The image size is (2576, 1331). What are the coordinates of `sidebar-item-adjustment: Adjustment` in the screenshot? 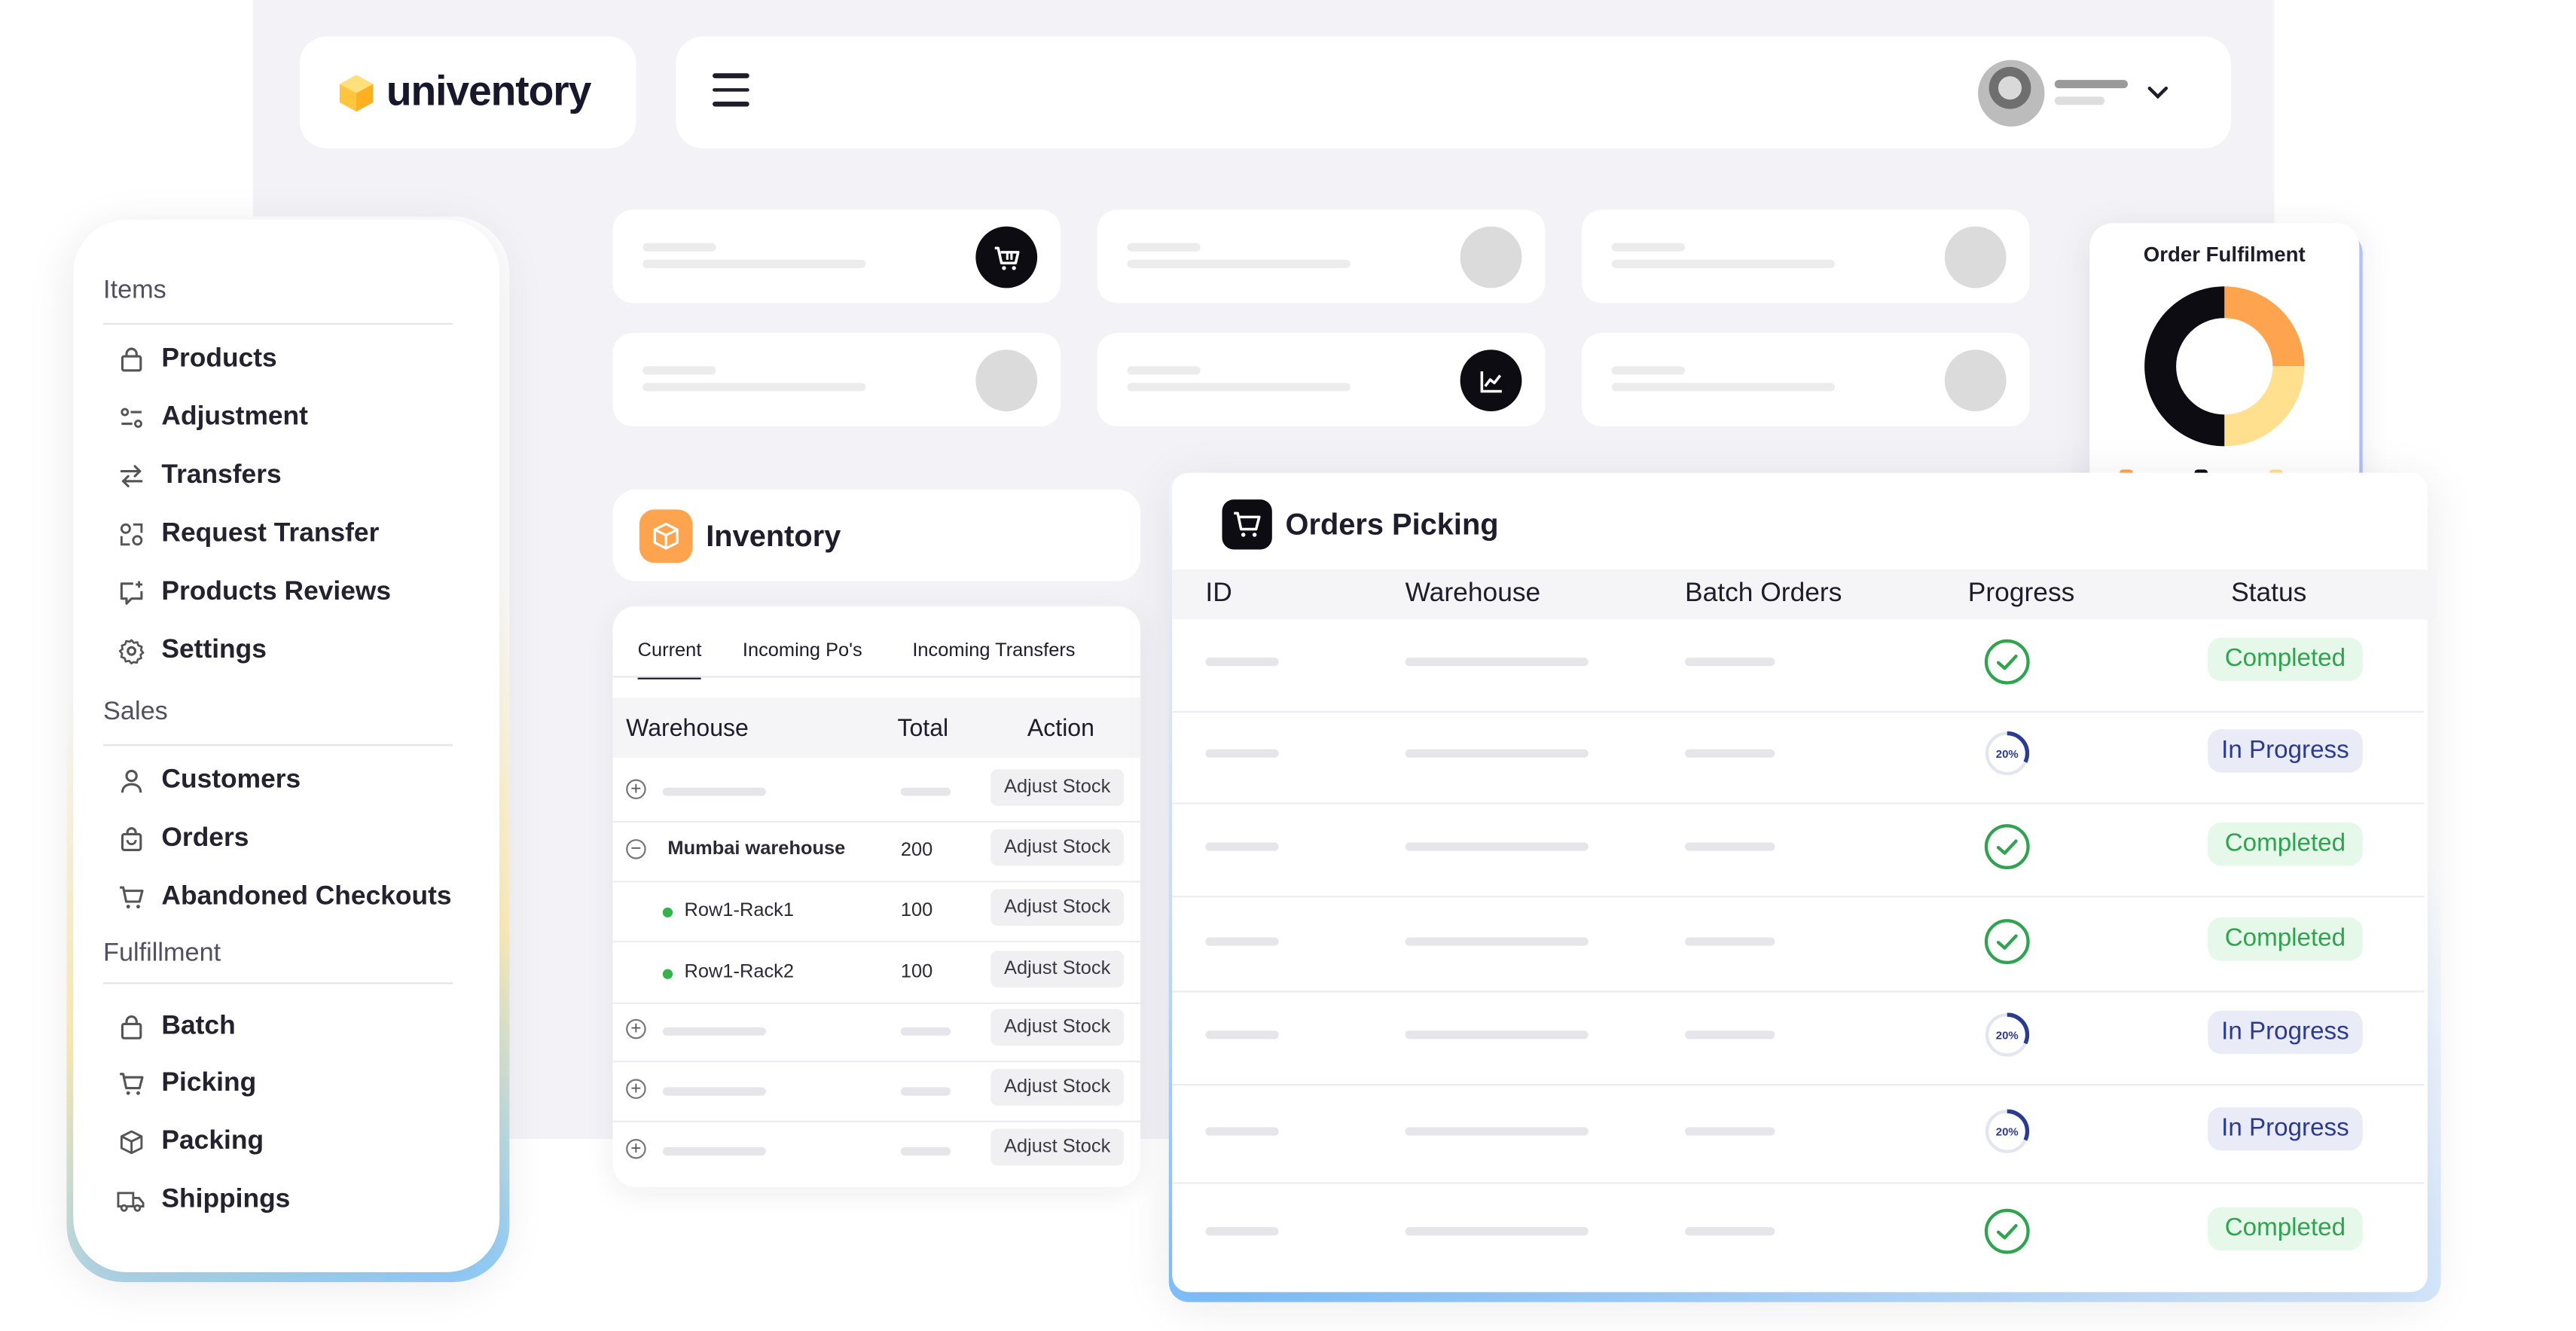 It's located at (213, 418).